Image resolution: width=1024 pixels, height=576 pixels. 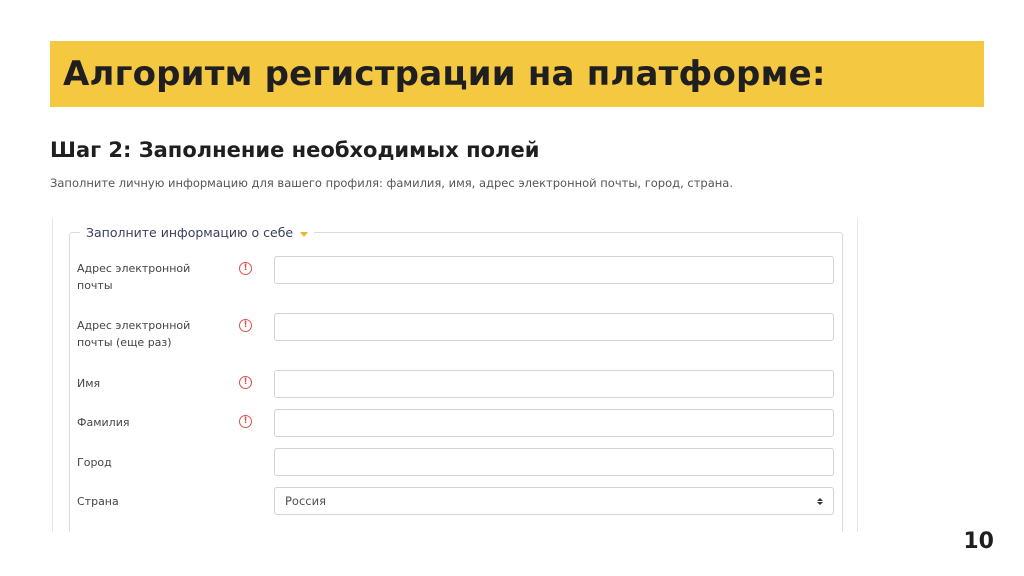 I want to click on page-number: 10, so click(x=978, y=541).